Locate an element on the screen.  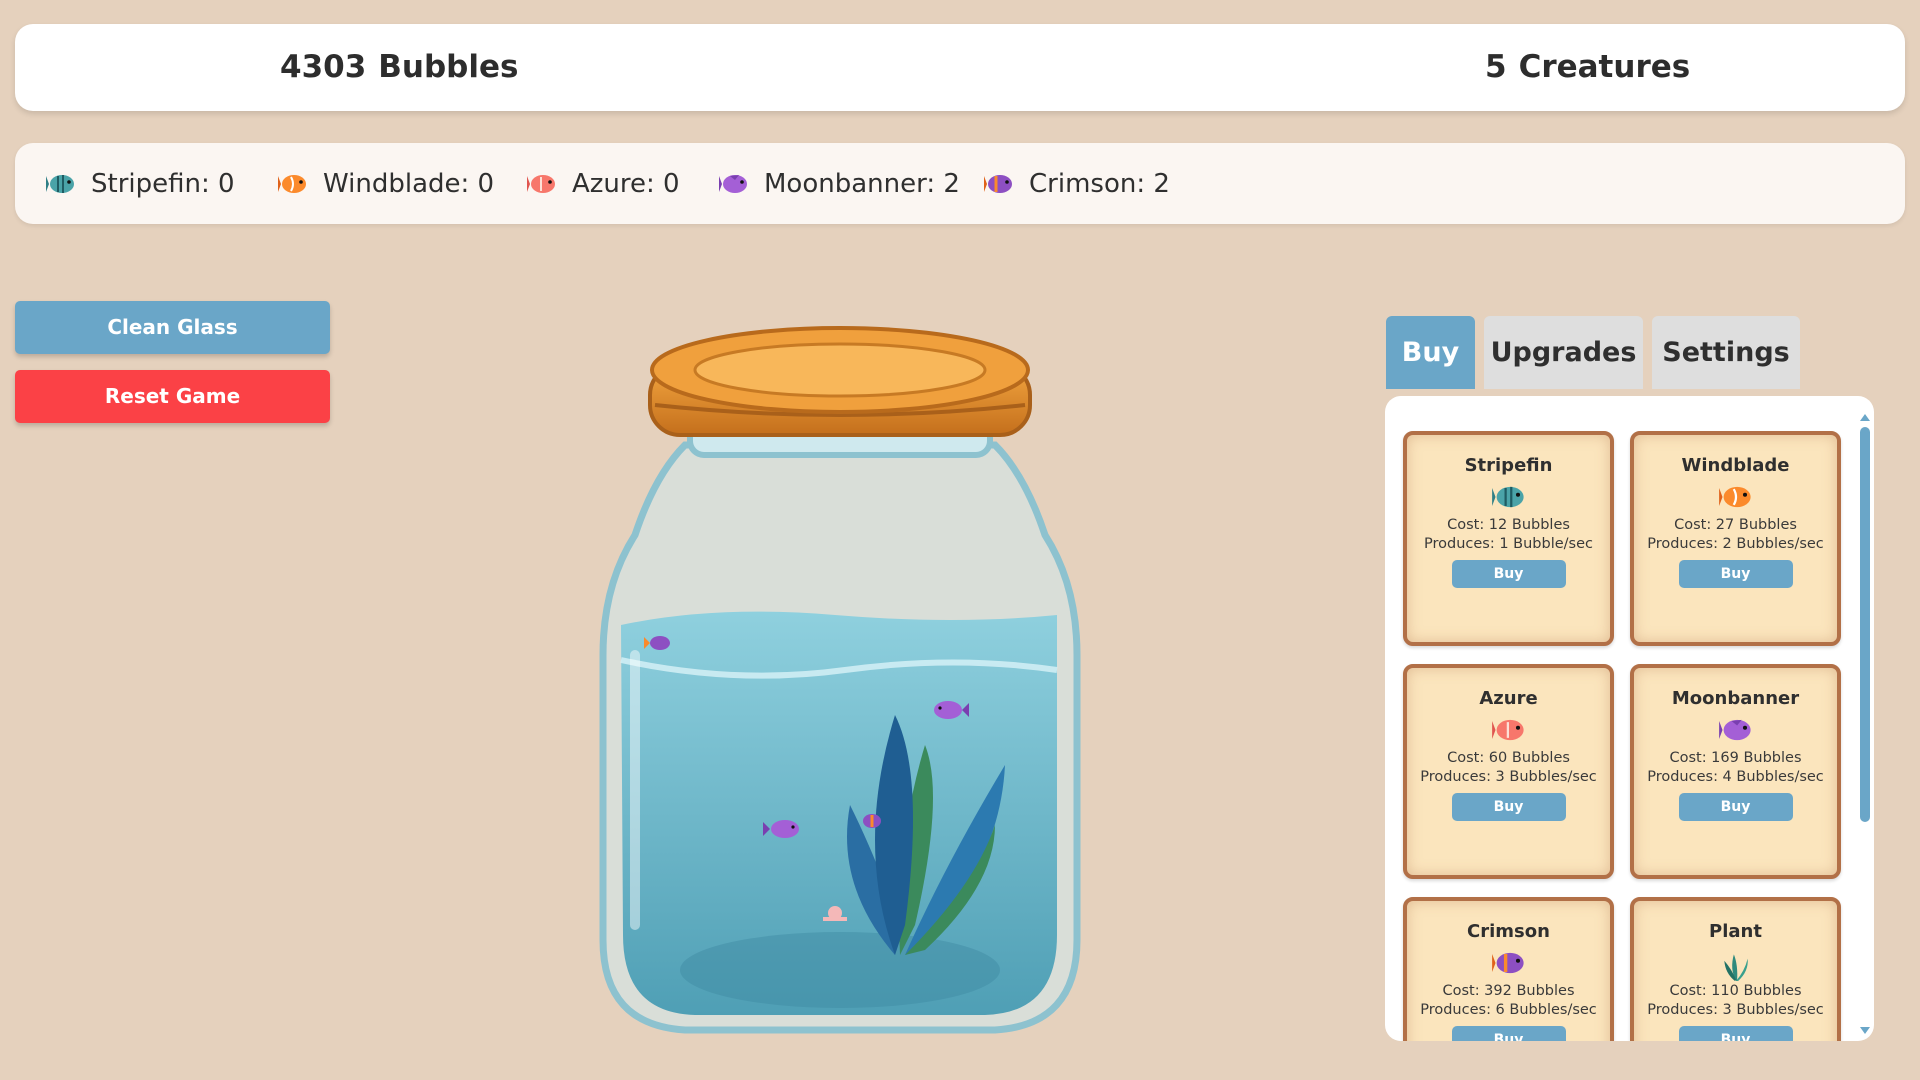
tab-upgrades: Upgrades is located at coordinates (1563, 352).